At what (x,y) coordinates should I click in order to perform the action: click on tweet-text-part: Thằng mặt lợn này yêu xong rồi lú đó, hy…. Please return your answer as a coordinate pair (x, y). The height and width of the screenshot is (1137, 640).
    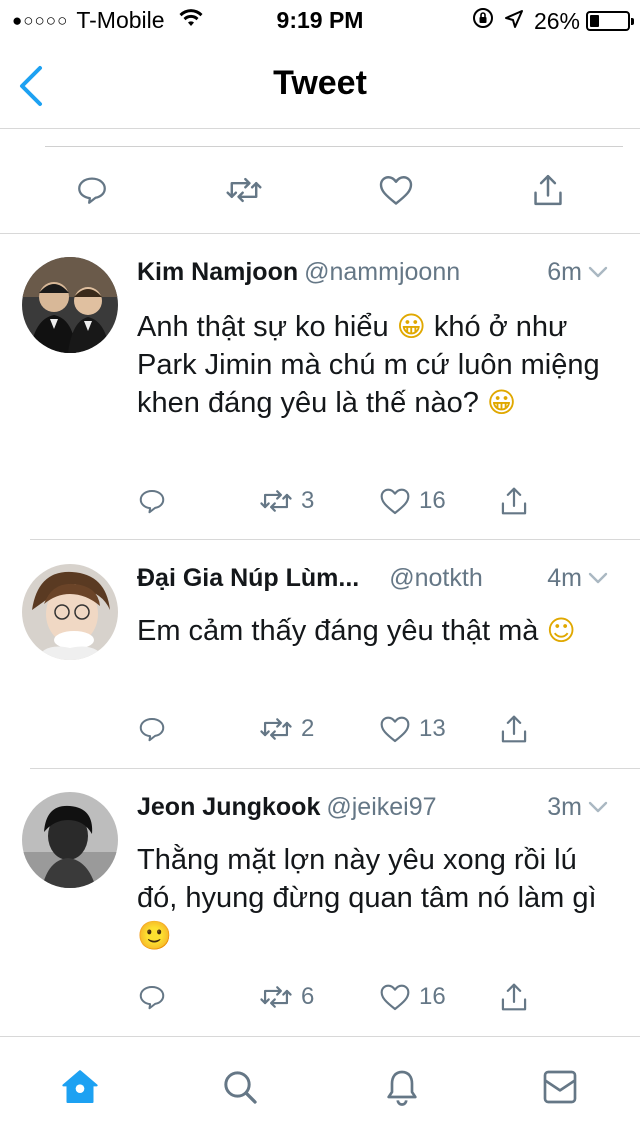
    Looking at the image, I should click on (367, 879).